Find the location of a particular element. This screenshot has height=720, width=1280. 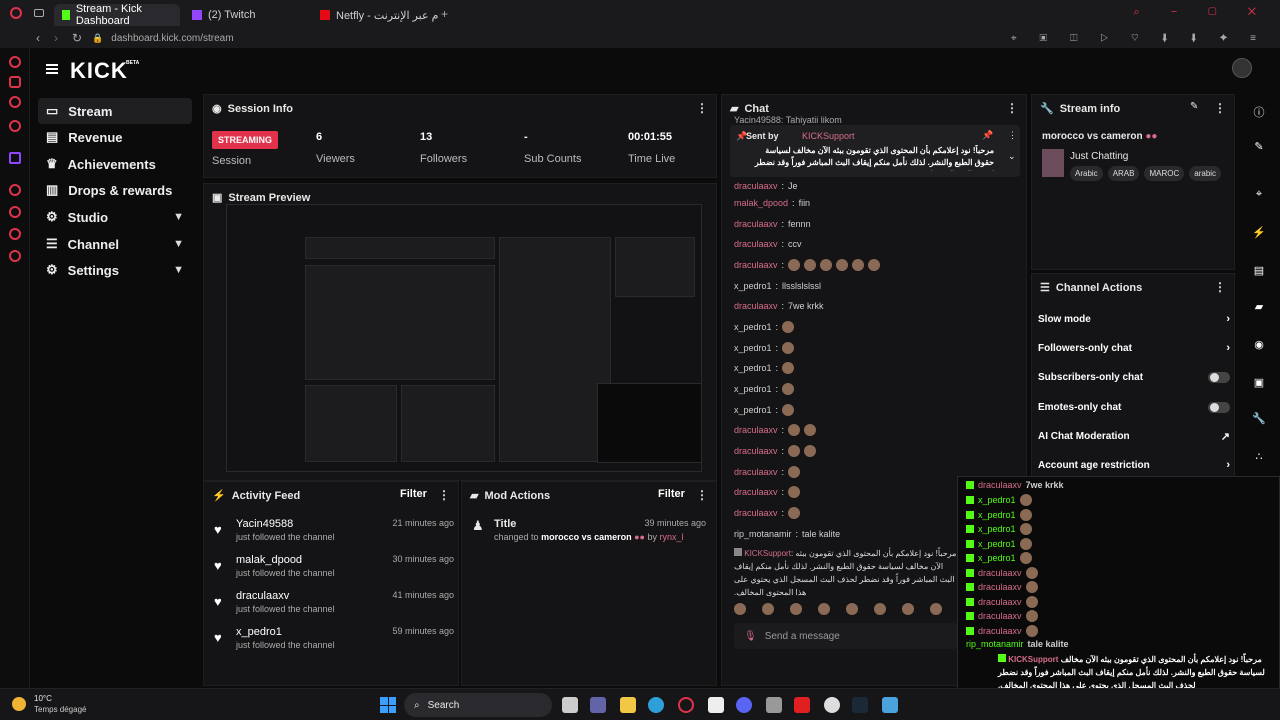

ai-moderation-row: AI Chat Moderation ↗ is located at coordinates (1134, 436).